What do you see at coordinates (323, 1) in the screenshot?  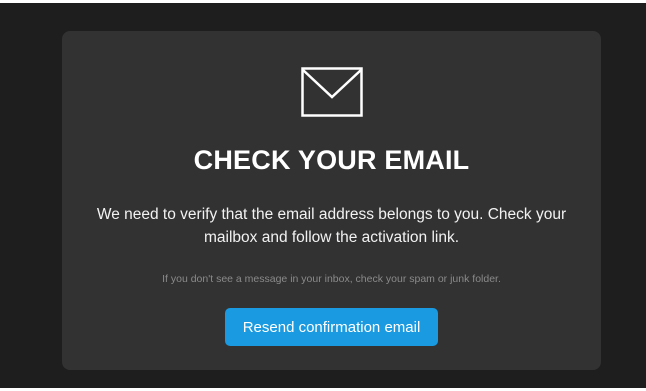 I see `top-edge` at bounding box center [323, 1].